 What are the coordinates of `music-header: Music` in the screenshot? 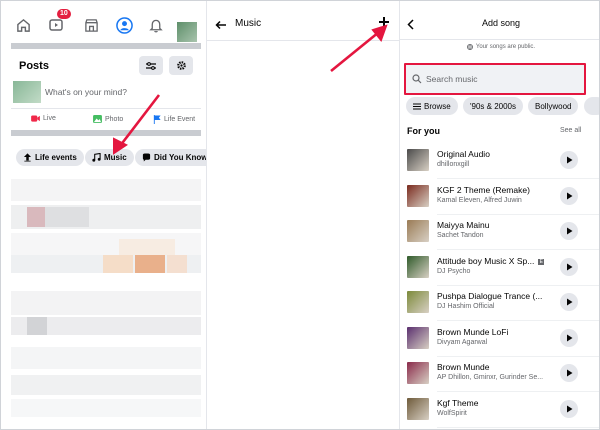 It's located at (303, 21).